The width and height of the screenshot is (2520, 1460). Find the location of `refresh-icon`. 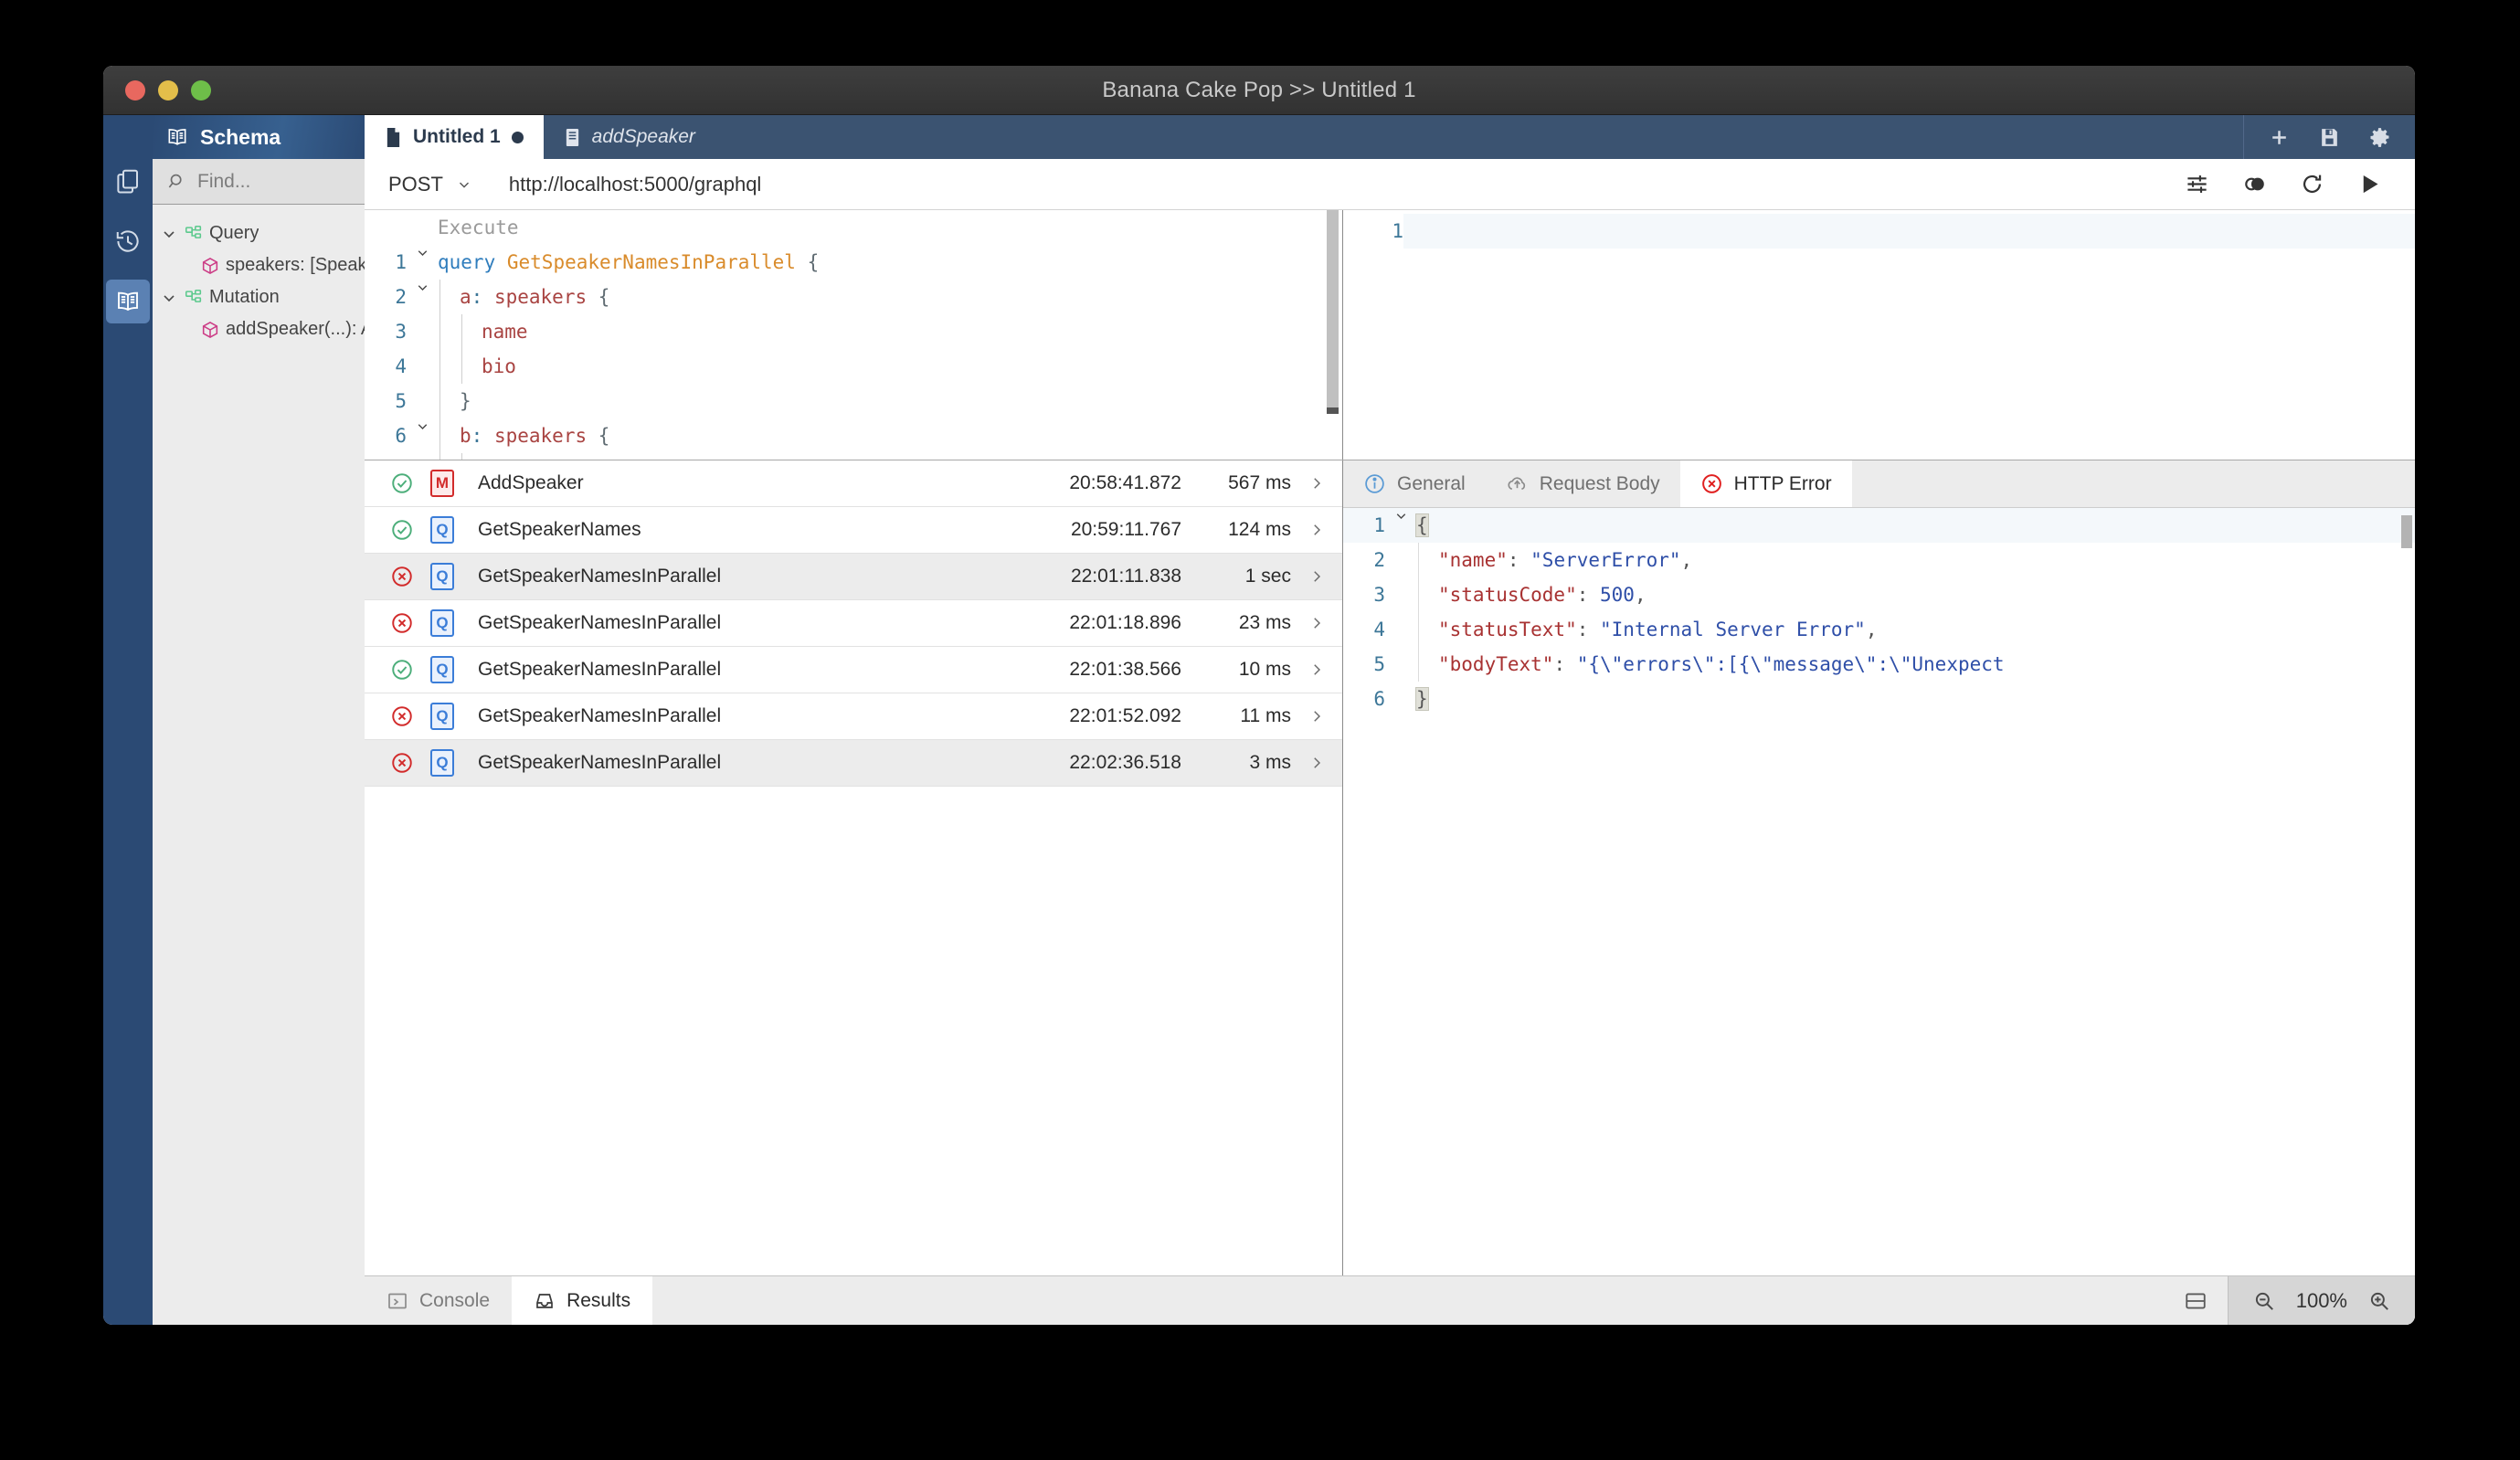

refresh-icon is located at coordinates (2312, 184).